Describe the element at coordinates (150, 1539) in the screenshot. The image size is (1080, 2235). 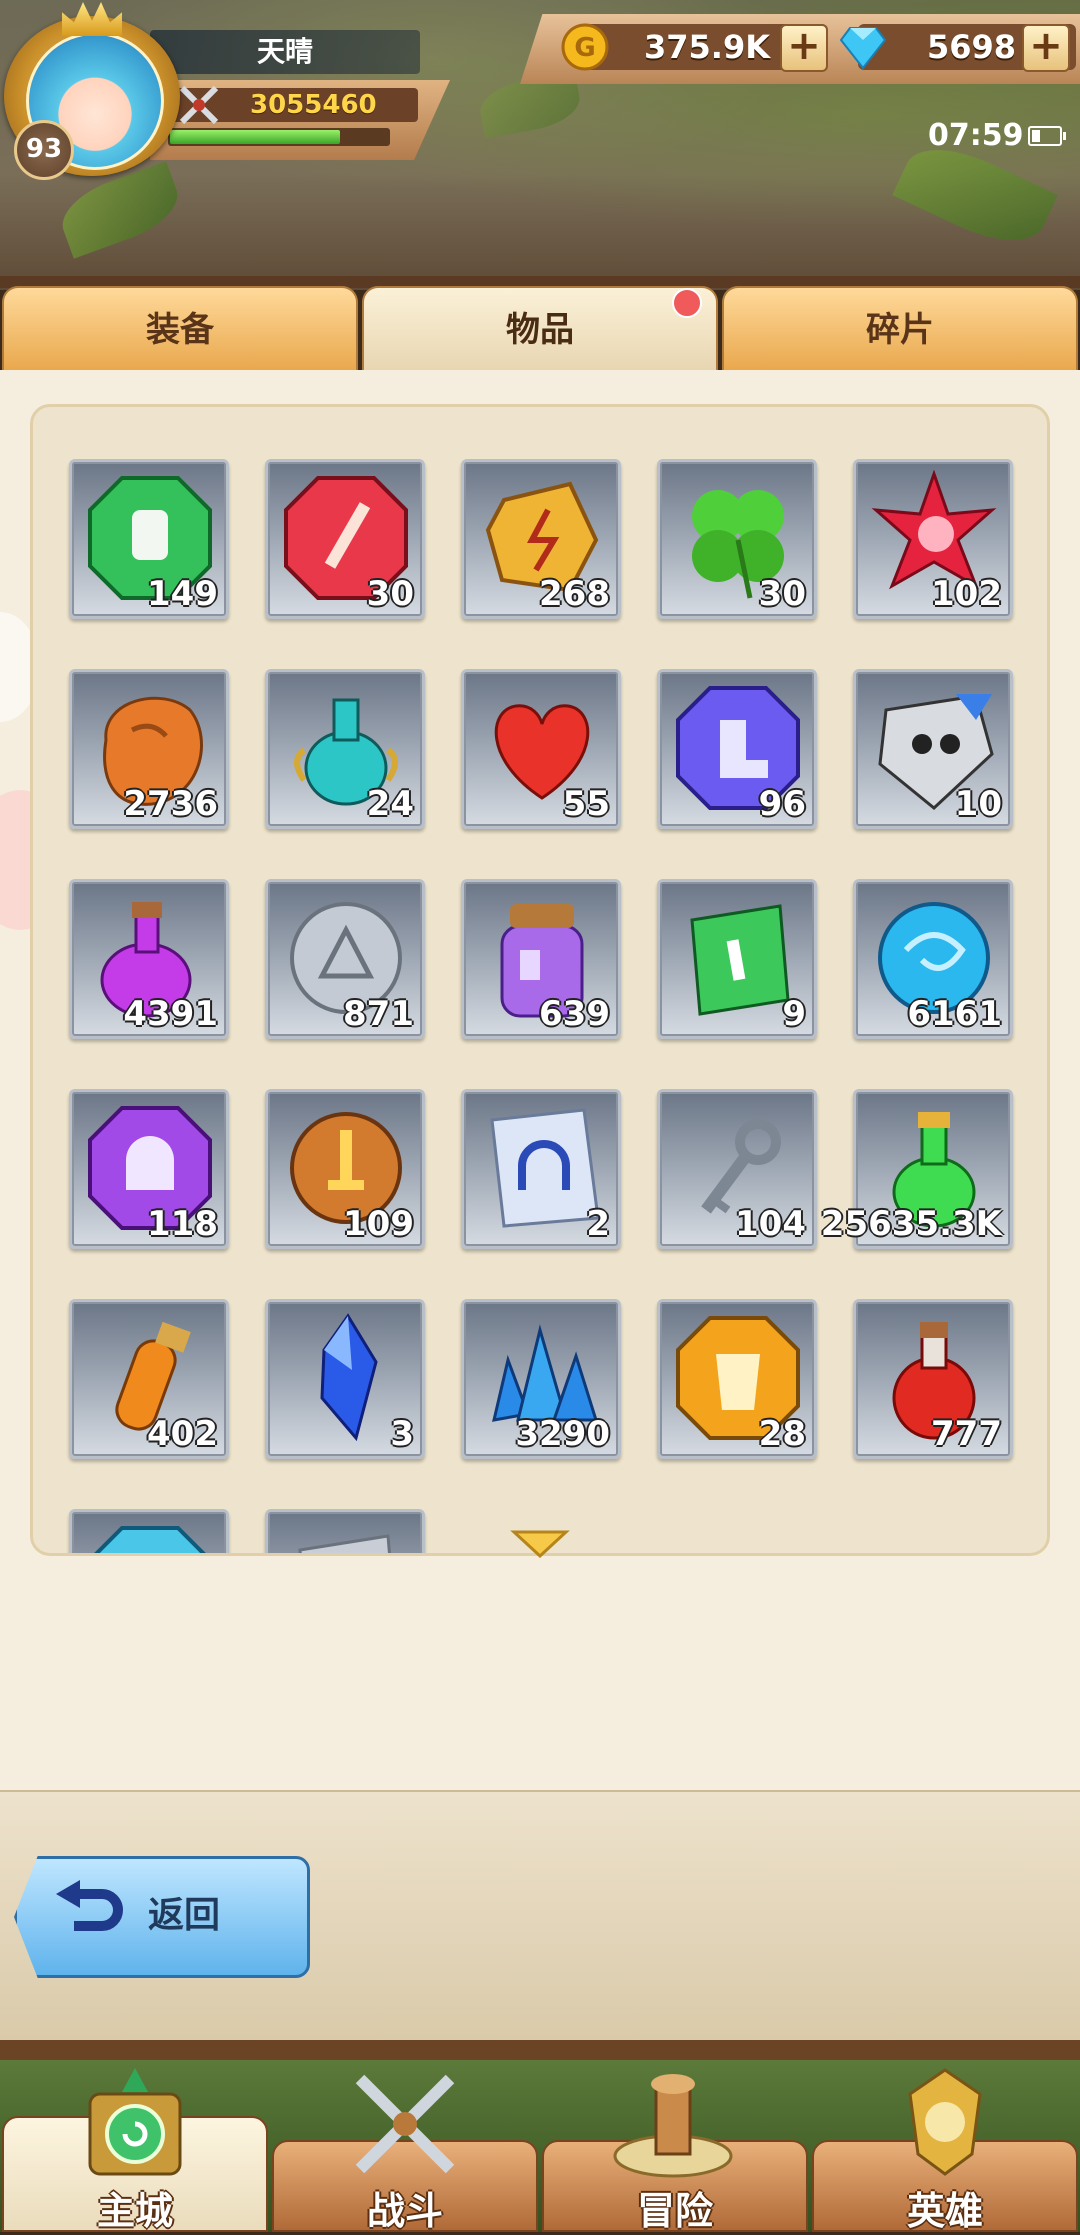
I see `cyan-gem-partial-icon` at that location.